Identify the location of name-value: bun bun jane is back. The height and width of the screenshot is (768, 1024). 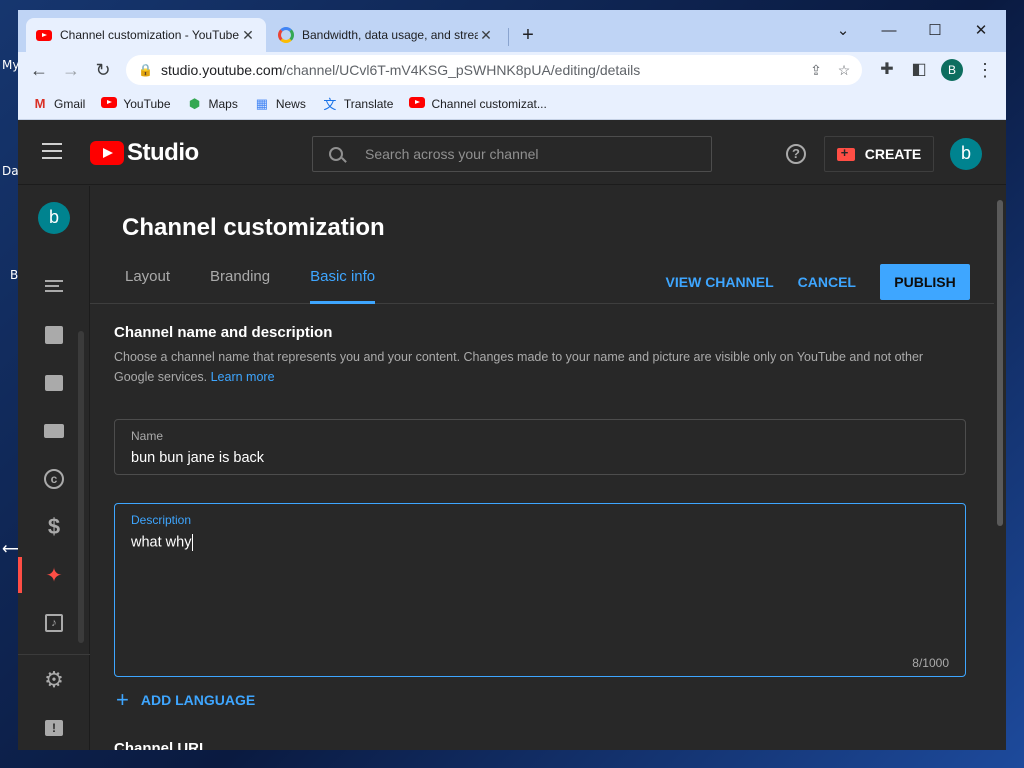
(198, 458).